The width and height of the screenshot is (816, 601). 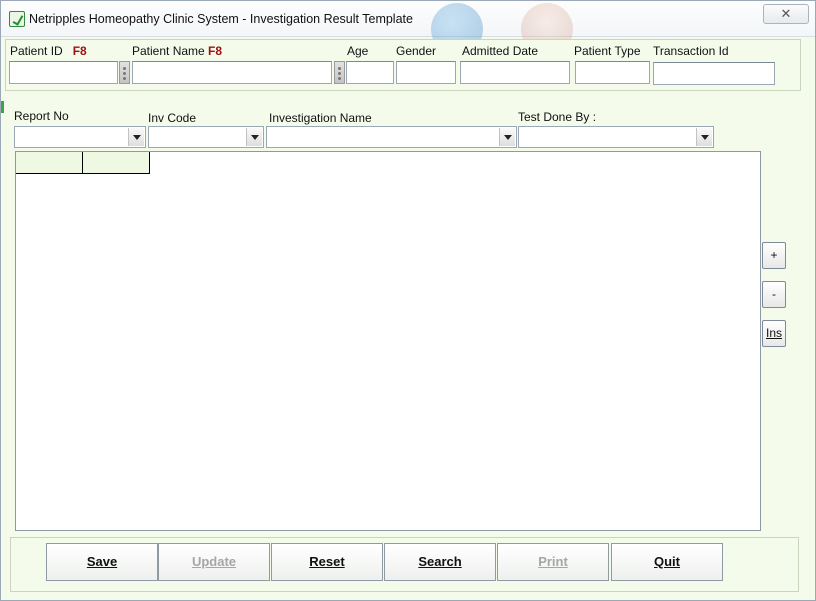 I want to click on transaction-id-label: Transaction Id, so click(x=691, y=51).